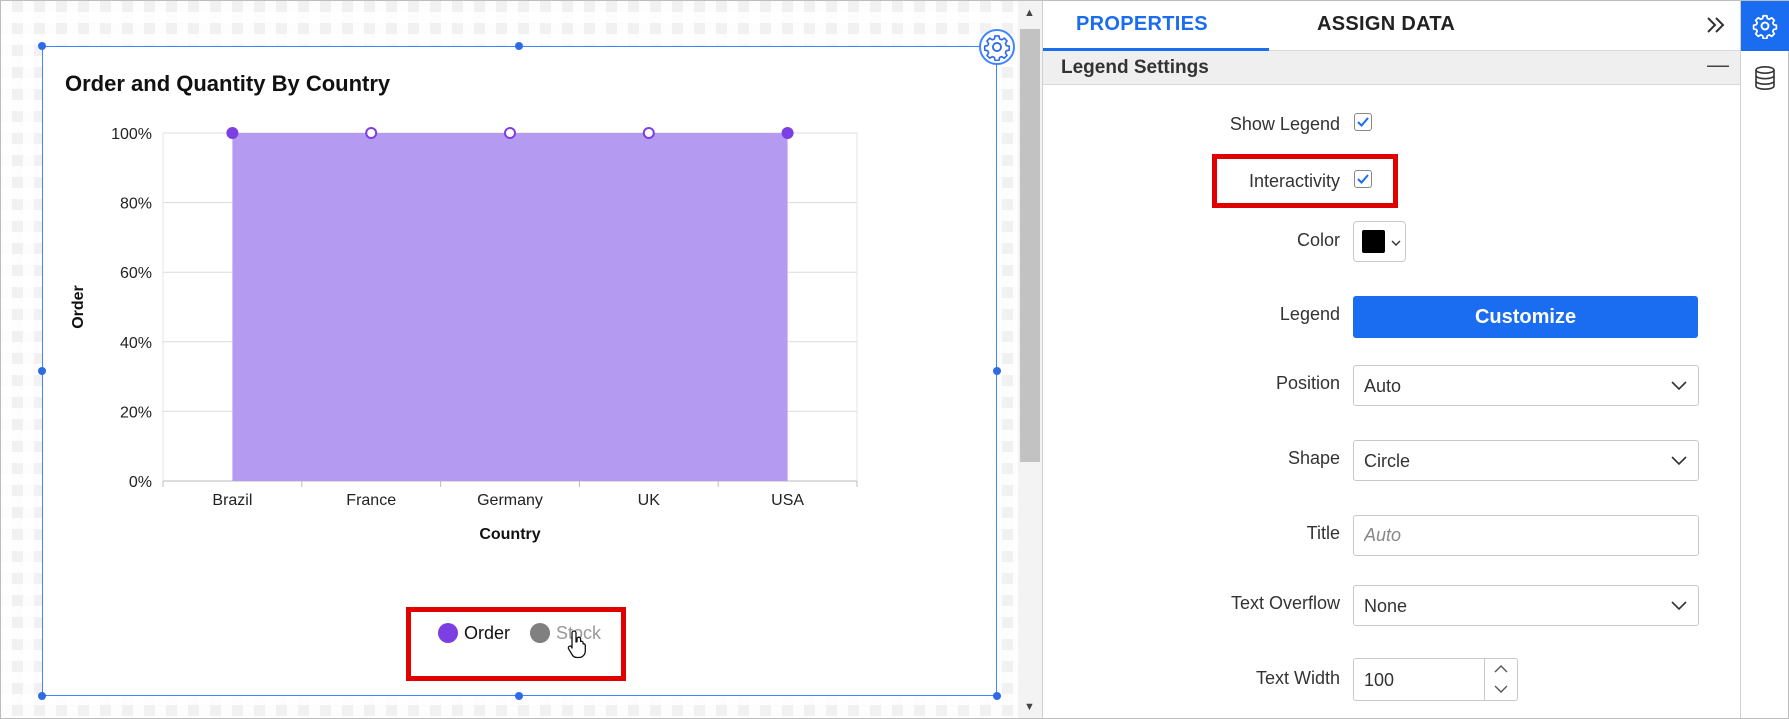  What do you see at coordinates (1526, 385) in the screenshot?
I see `position-select: Auto` at bounding box center [1526, 385].